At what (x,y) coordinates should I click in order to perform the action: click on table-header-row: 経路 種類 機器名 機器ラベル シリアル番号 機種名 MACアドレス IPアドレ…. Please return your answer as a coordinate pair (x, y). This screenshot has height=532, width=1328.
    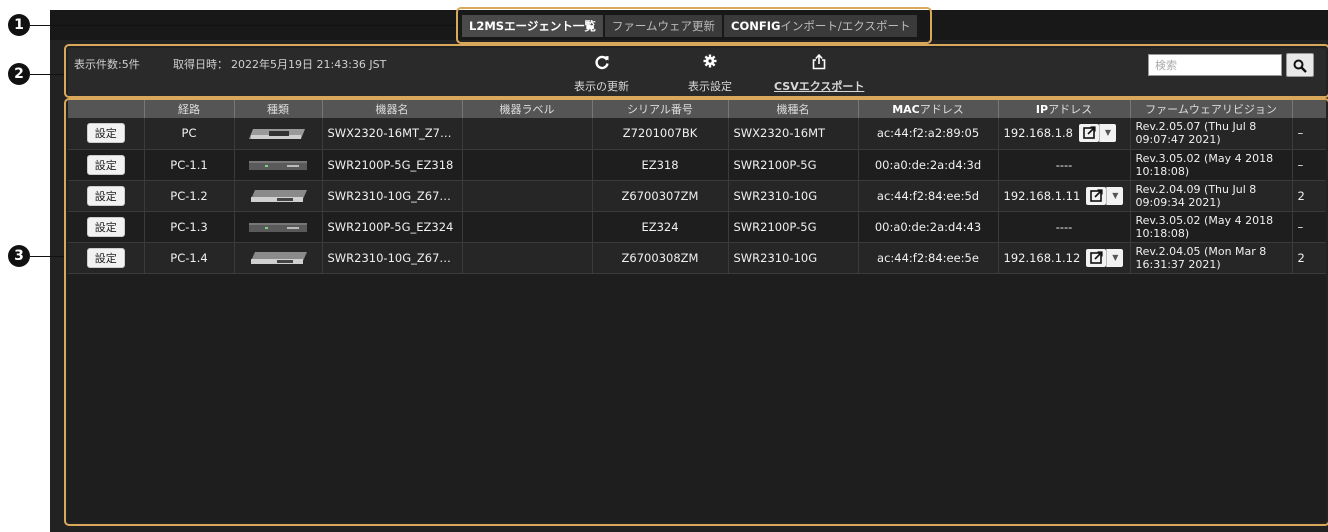
    Looking at the image, I should click on (697, 109).